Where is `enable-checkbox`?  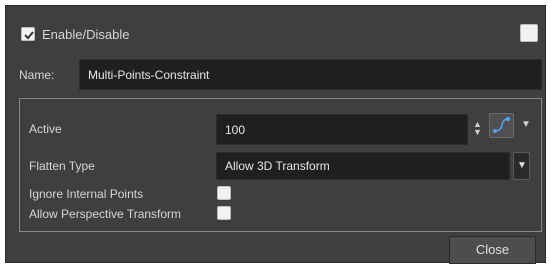
enable-checkbox is located at coordinates (28, 34).